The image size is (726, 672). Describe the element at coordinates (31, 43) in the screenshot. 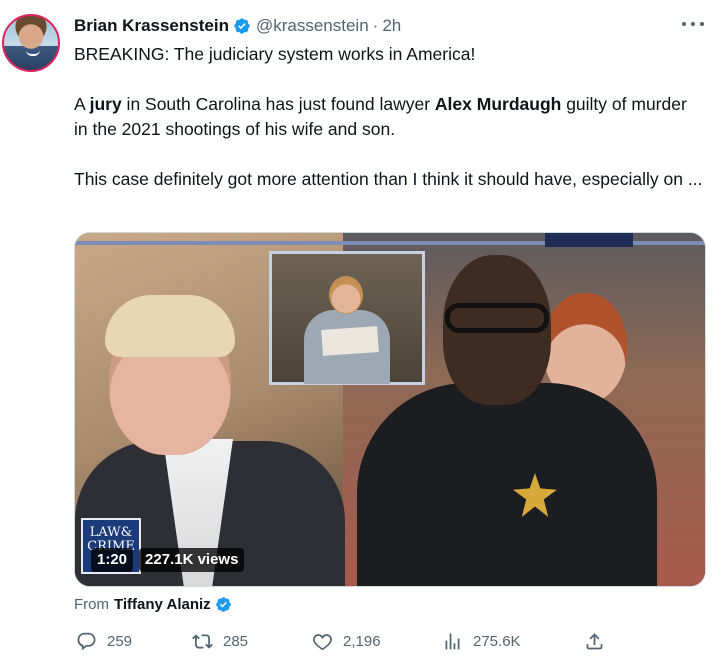

I see `author-avatar` at that location.